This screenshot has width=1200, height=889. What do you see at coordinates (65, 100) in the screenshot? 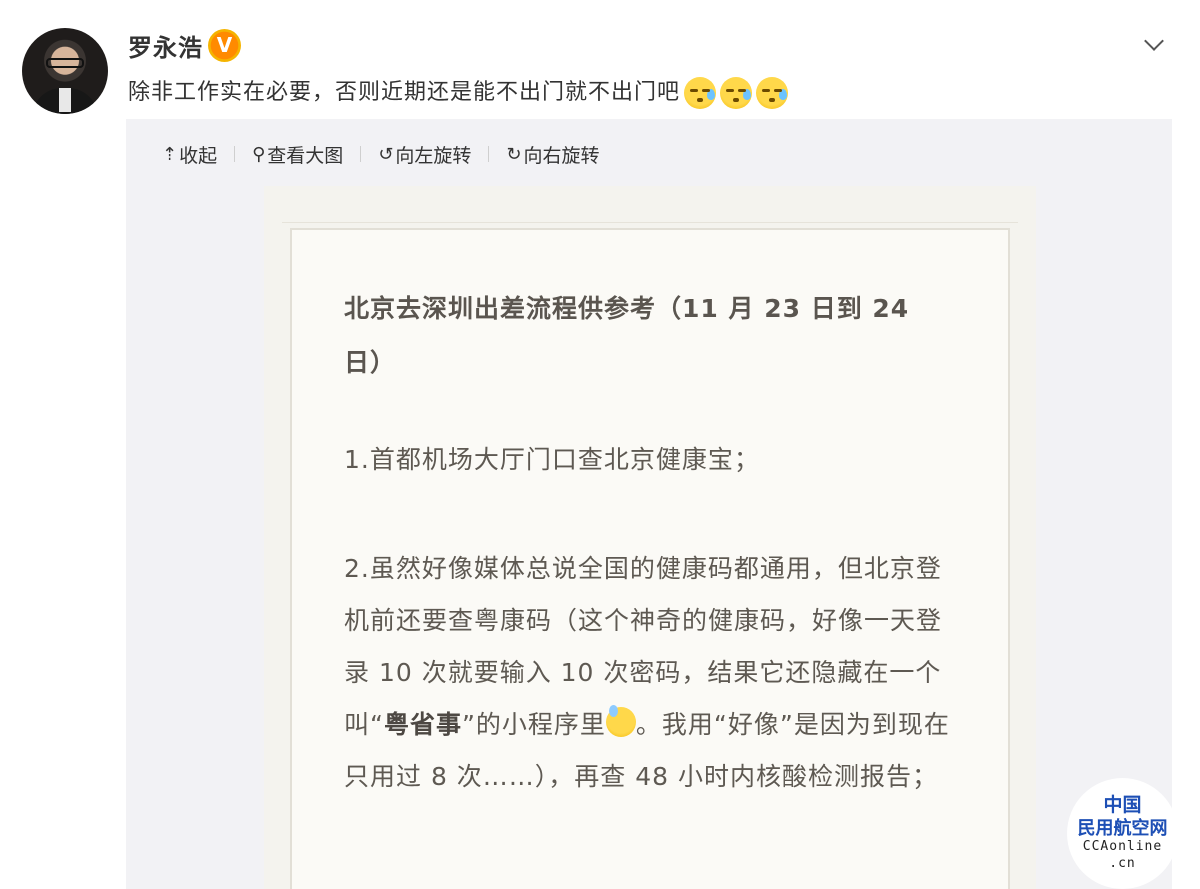
I see `avatar-collar` at bounding box center [65, 100].